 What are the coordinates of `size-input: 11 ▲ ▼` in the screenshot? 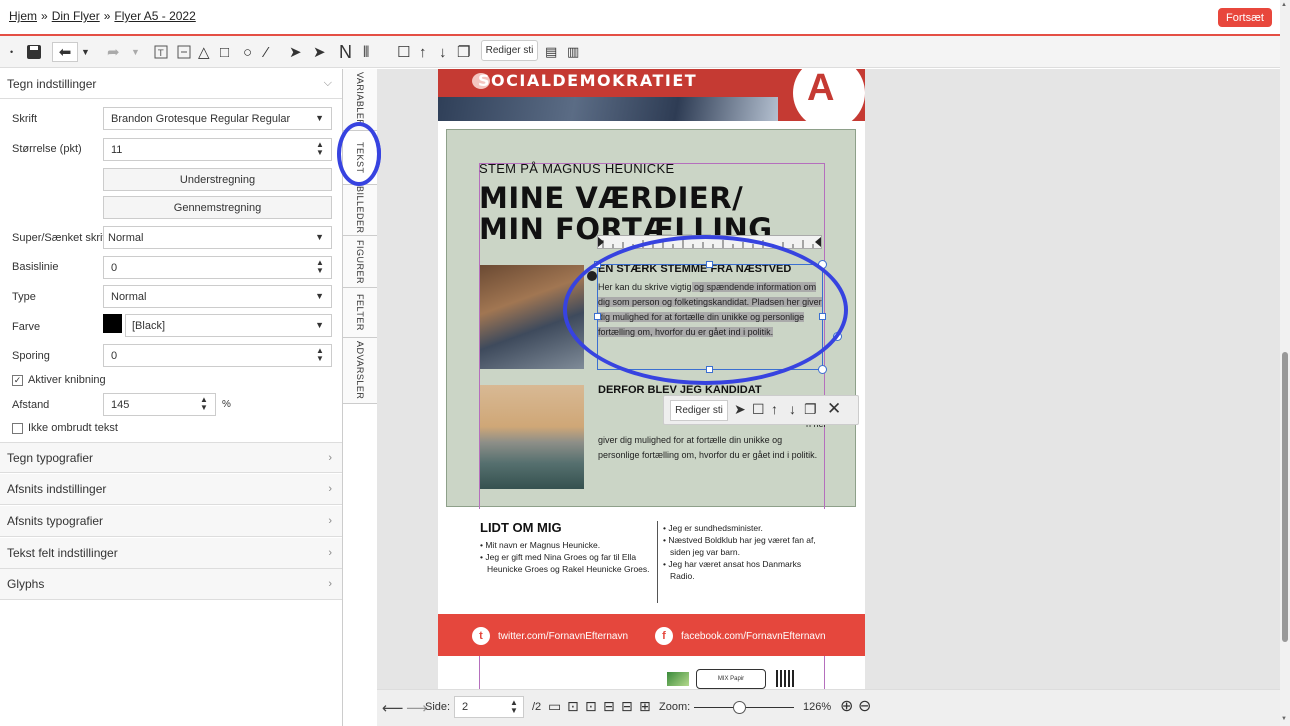 It's located at (217, 149).